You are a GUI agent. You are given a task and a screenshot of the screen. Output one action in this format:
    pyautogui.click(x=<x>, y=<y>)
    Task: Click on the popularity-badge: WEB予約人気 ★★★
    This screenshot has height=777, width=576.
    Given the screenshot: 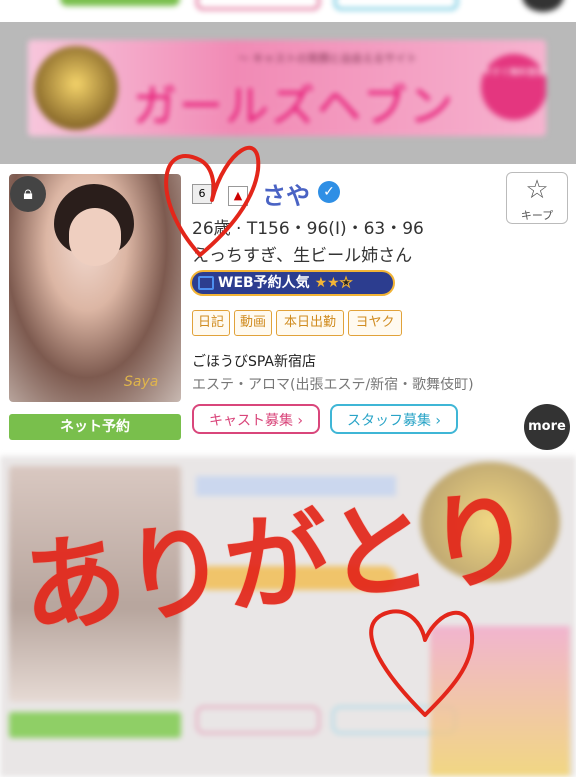 What is the action you would take?
    pyautogui.click(x=292, y=283)
    